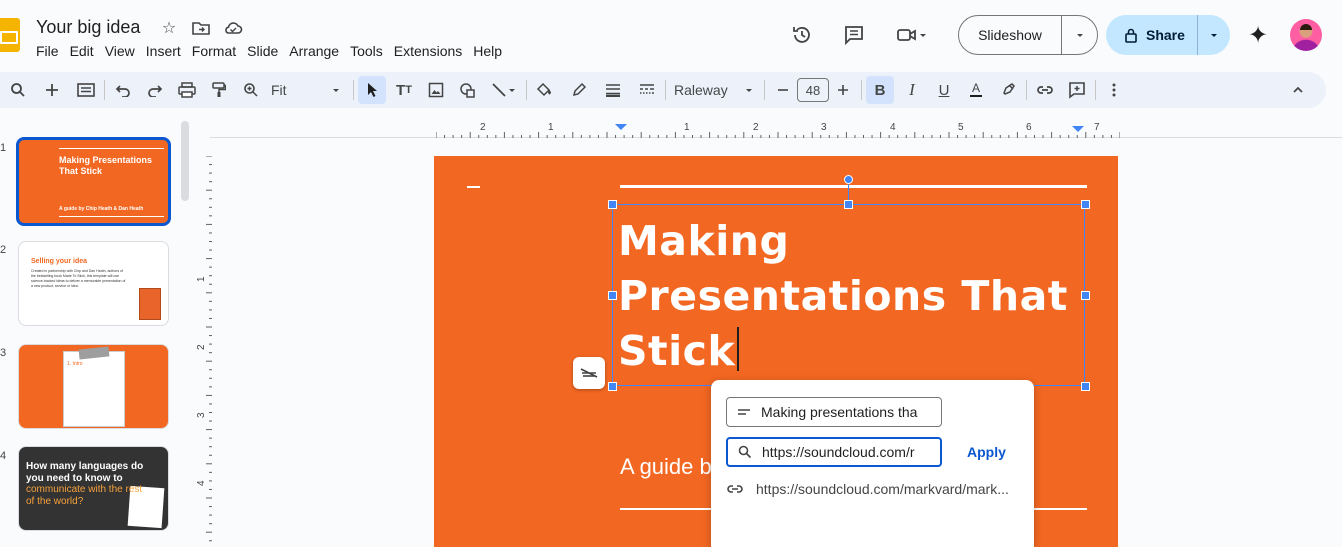  I want to click on increase-font-size-icon, so click(843, 90).